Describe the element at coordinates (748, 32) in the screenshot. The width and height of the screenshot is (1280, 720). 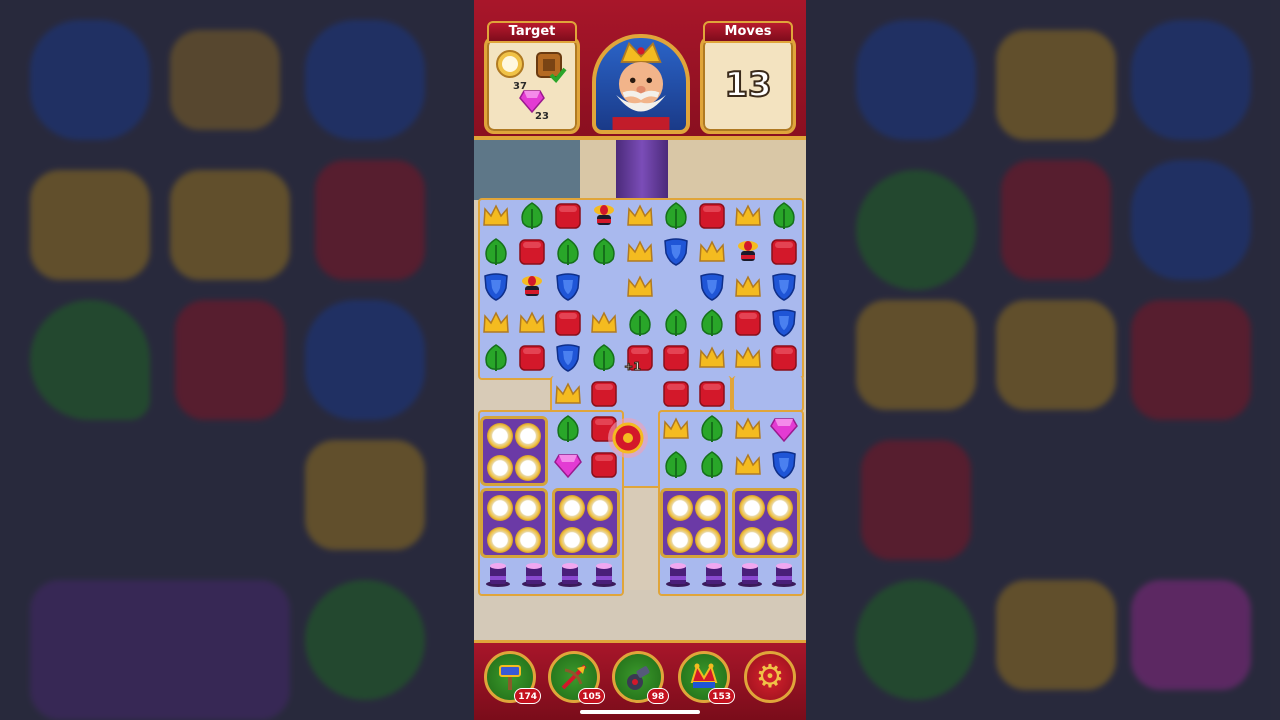
I see `moves-label: Moves` at that location.